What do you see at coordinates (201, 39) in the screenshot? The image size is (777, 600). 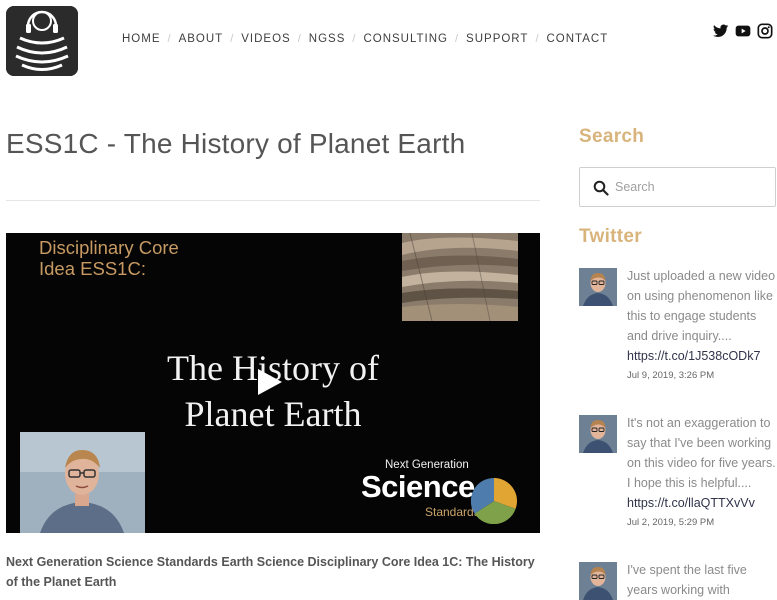 I see `nav-about: ABOUT` at bounding box center [201, 39].